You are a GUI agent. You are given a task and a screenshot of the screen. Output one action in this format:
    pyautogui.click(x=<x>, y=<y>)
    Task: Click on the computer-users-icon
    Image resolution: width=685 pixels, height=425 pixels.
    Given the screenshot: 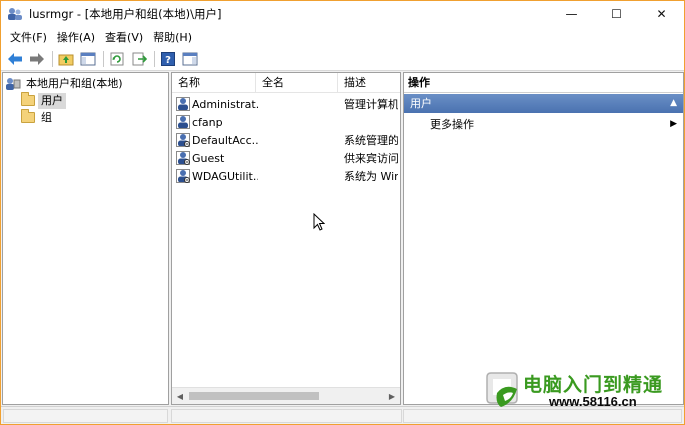 What is the action you would take?
    pyautogui.click(x=13, y=83)
    